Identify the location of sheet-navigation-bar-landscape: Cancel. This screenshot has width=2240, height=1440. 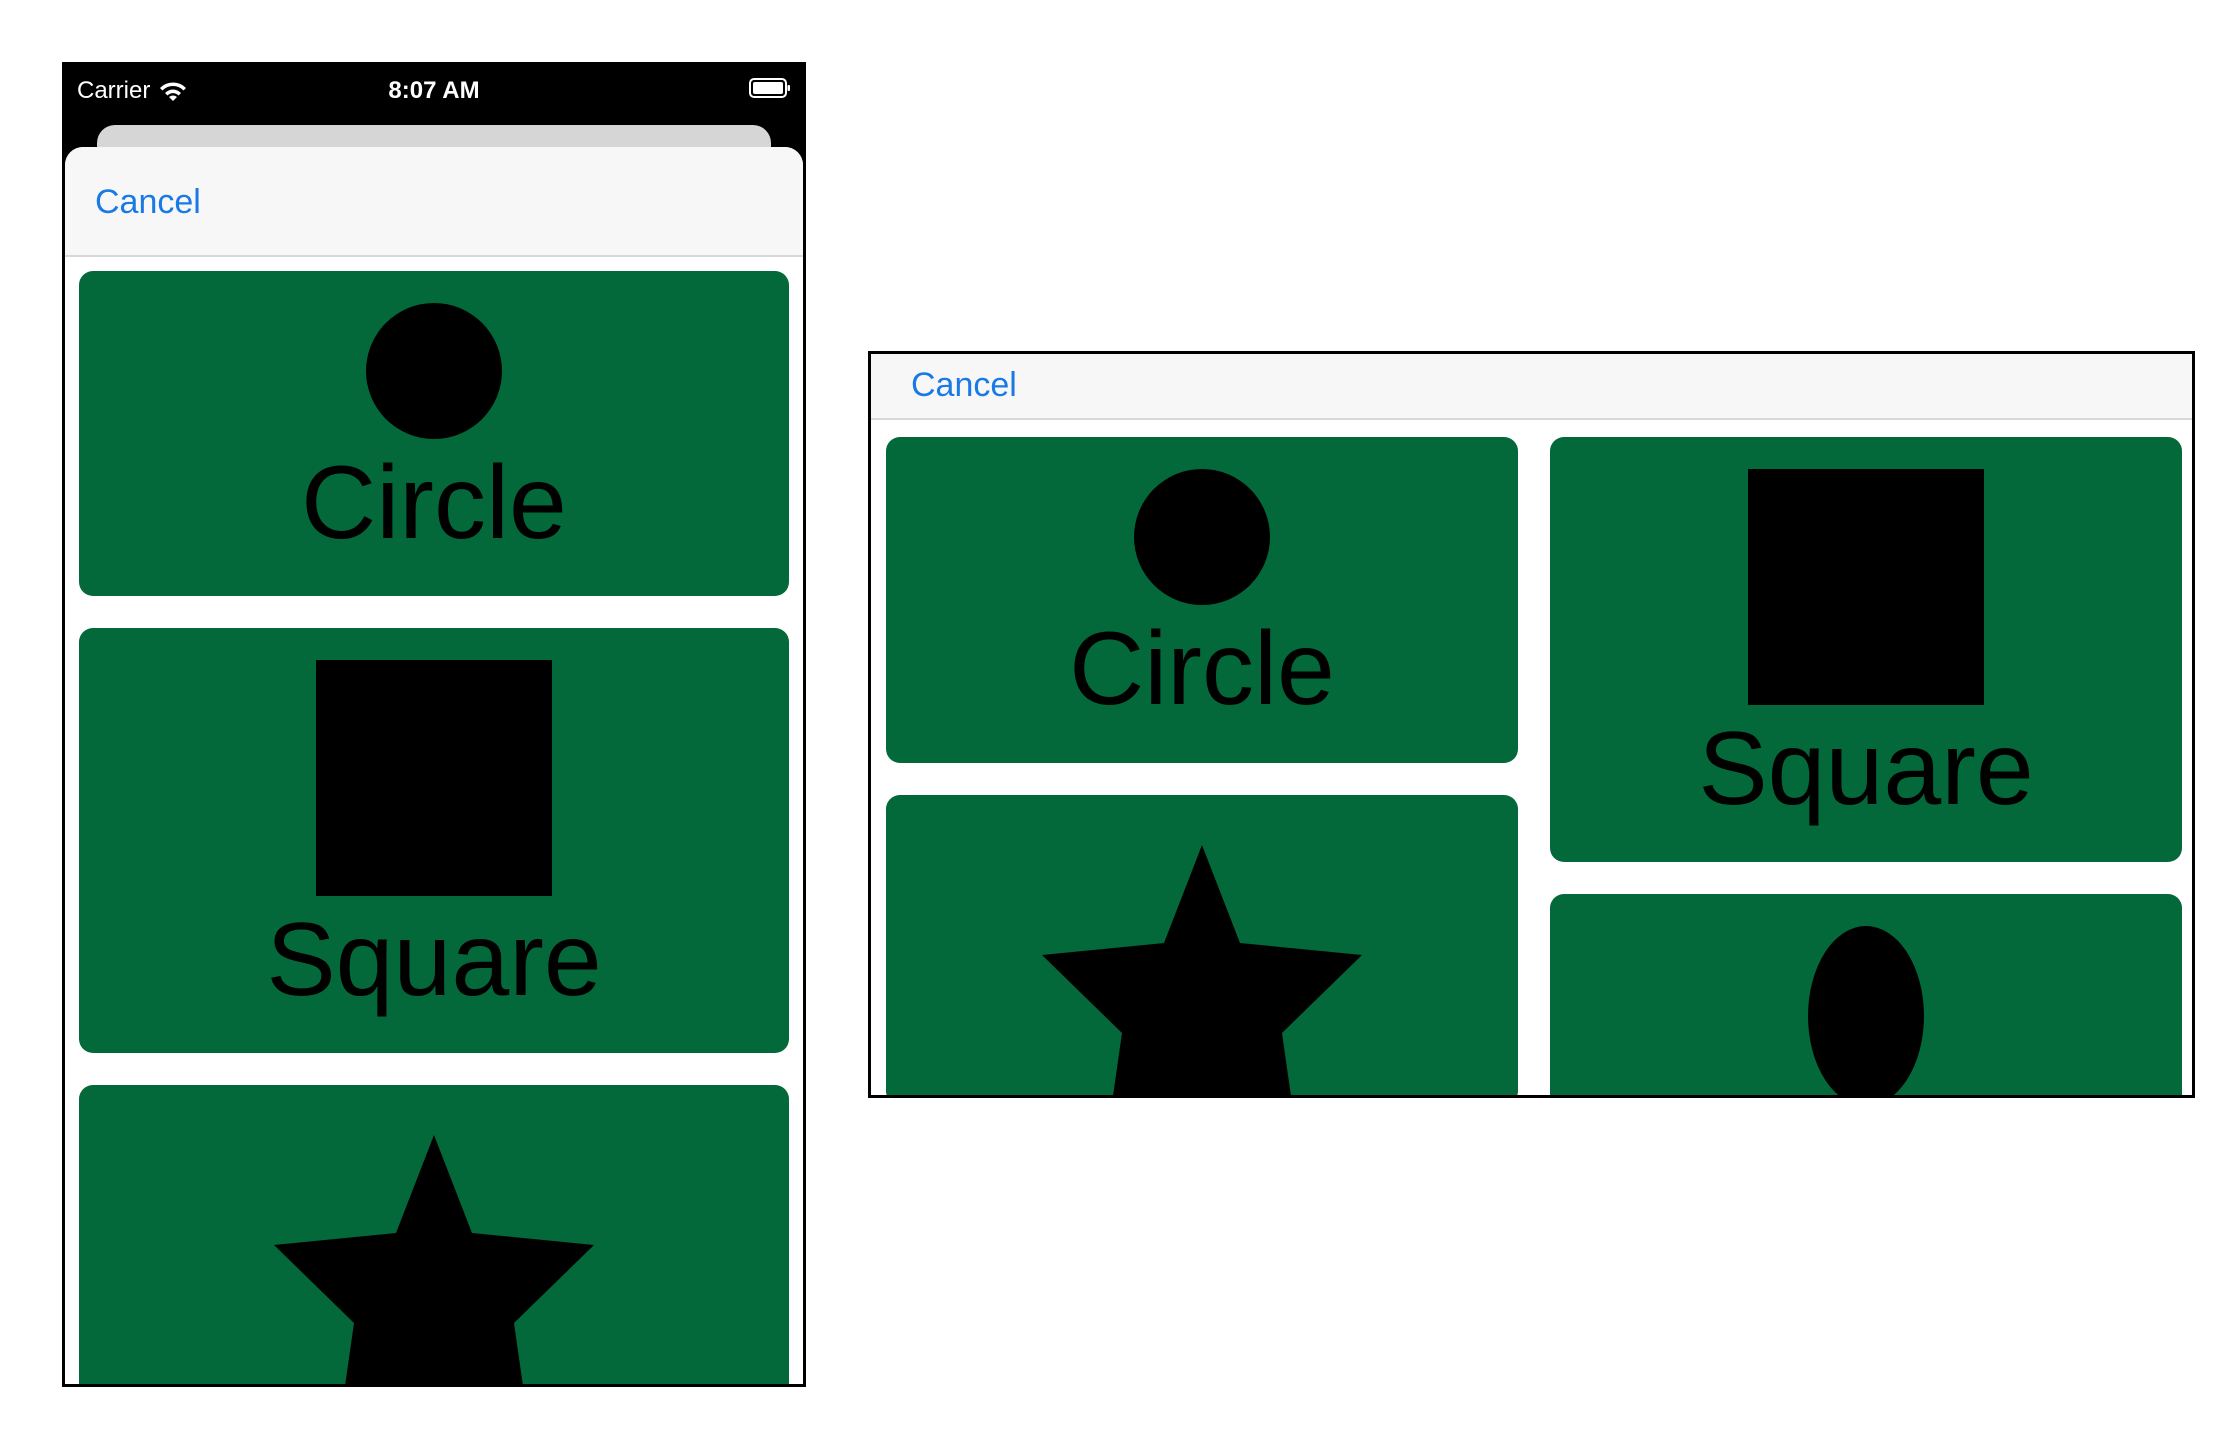
(1531, 387).